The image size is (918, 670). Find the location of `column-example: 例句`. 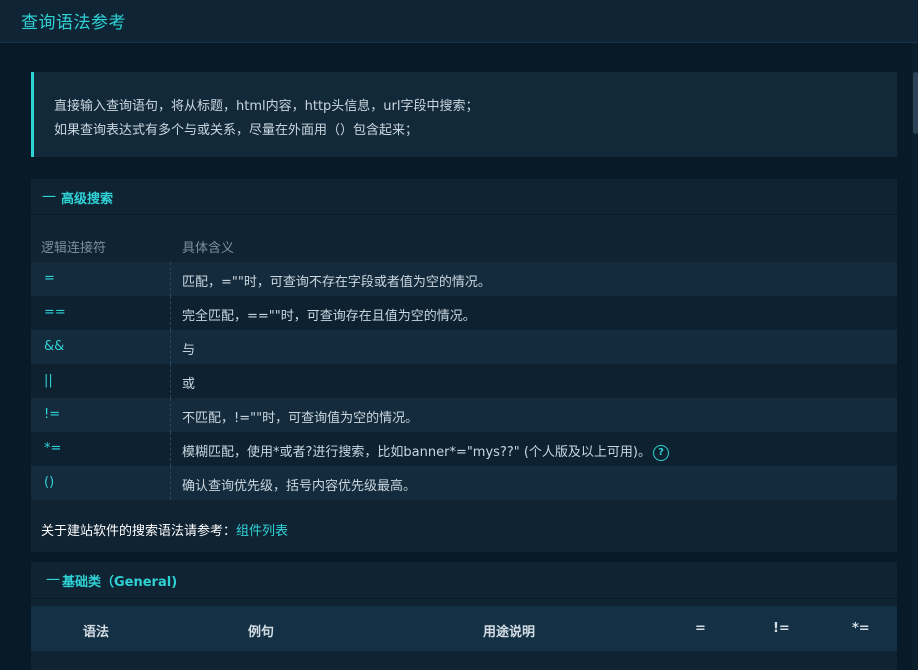

column-example: 例句 is located at coordinates (261, 632).